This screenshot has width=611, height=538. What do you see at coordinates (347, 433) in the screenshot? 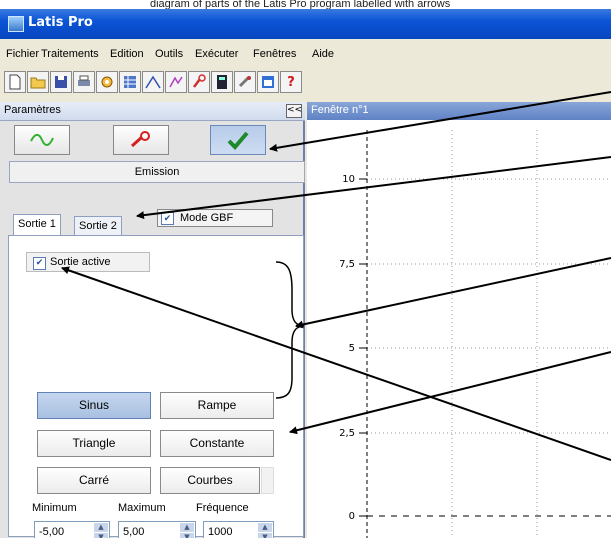
I see `y-tick-label: 2,5` at bounding box center [347, 433].